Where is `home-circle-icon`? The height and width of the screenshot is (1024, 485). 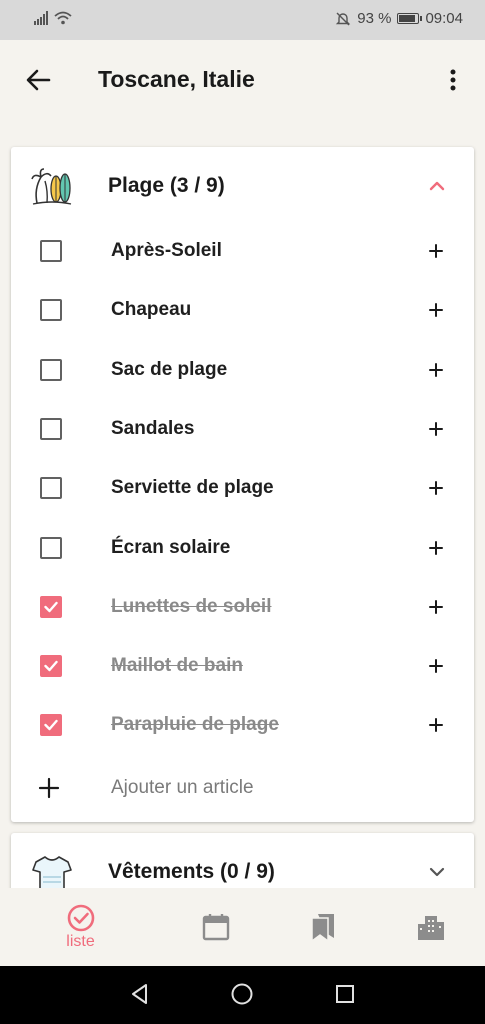
home-circle-icon is located at coordinates (242, 994).